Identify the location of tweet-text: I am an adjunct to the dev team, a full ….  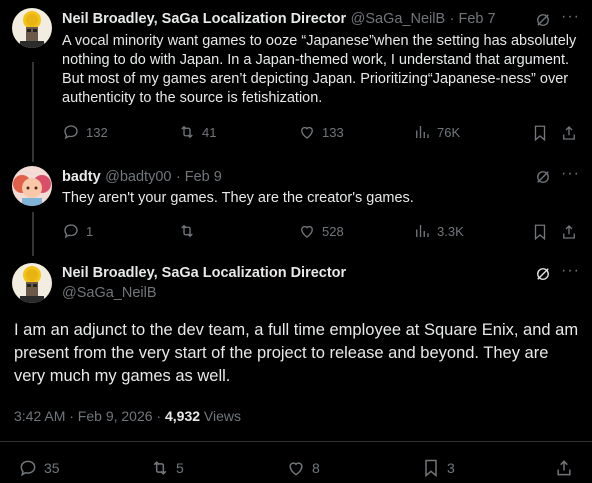
(296, 353).